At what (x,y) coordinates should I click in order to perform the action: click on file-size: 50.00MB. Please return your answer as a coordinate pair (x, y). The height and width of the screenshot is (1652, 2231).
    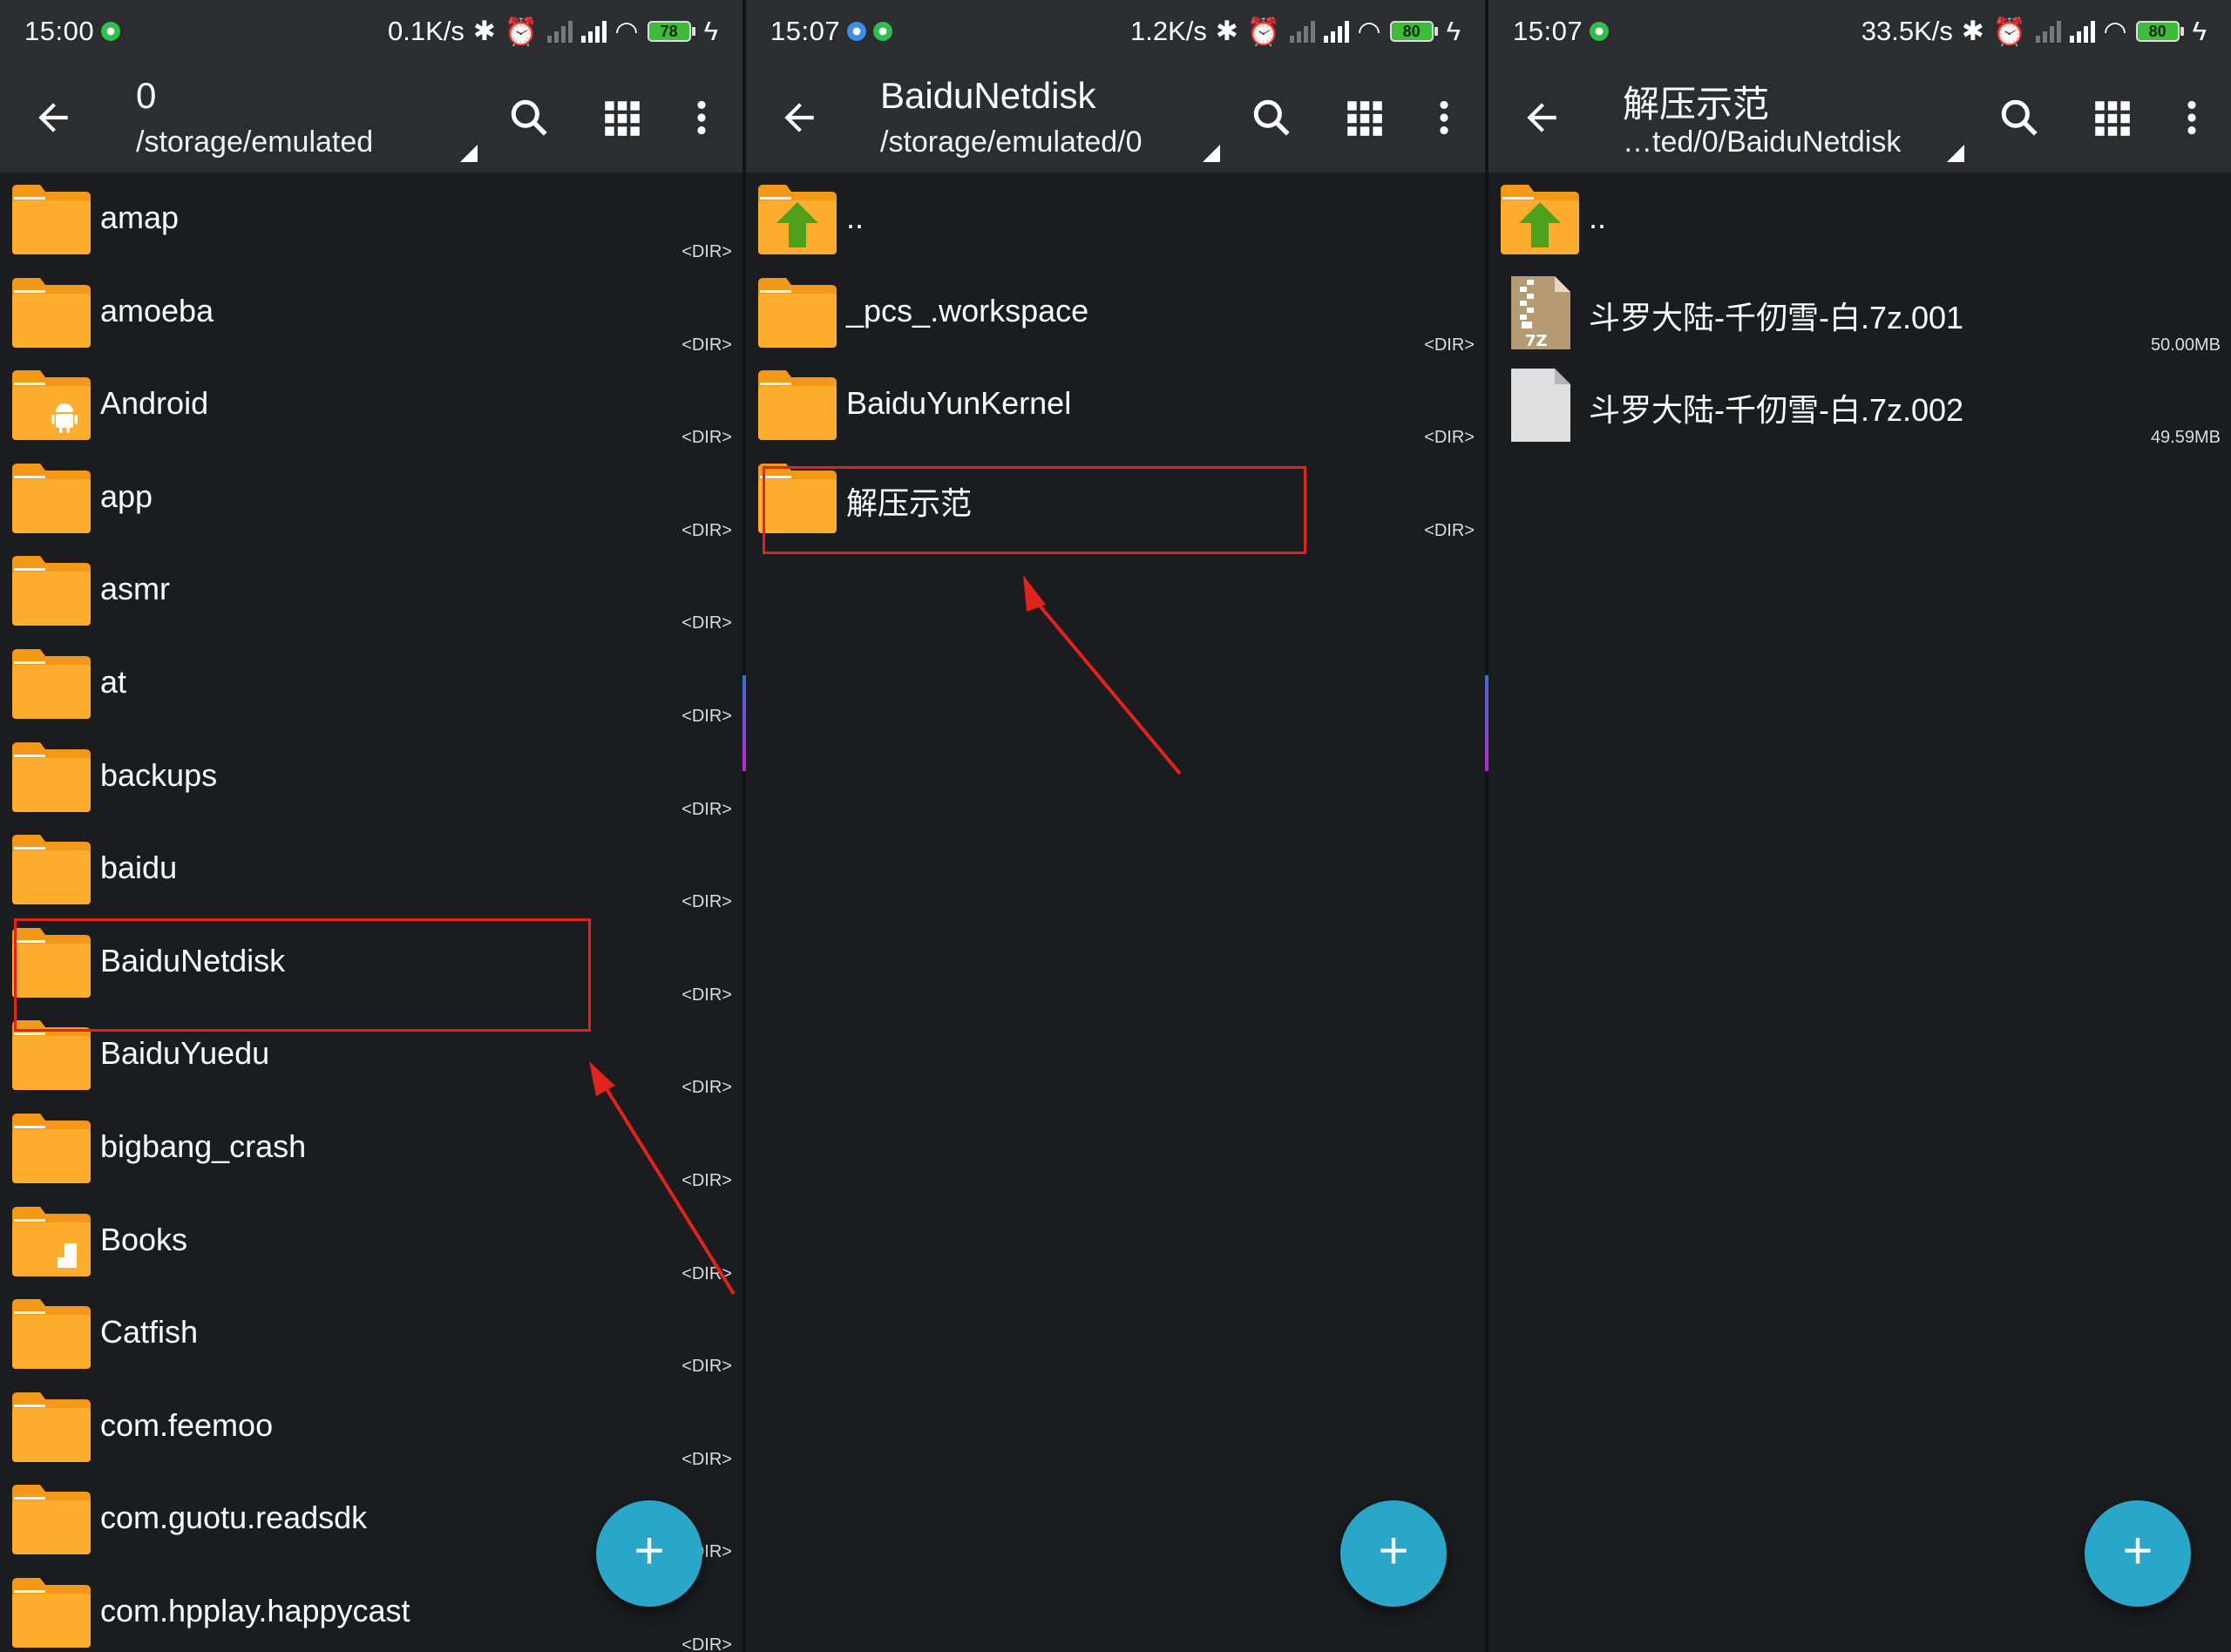
    Looking at the image, I should click on (2185, 345).